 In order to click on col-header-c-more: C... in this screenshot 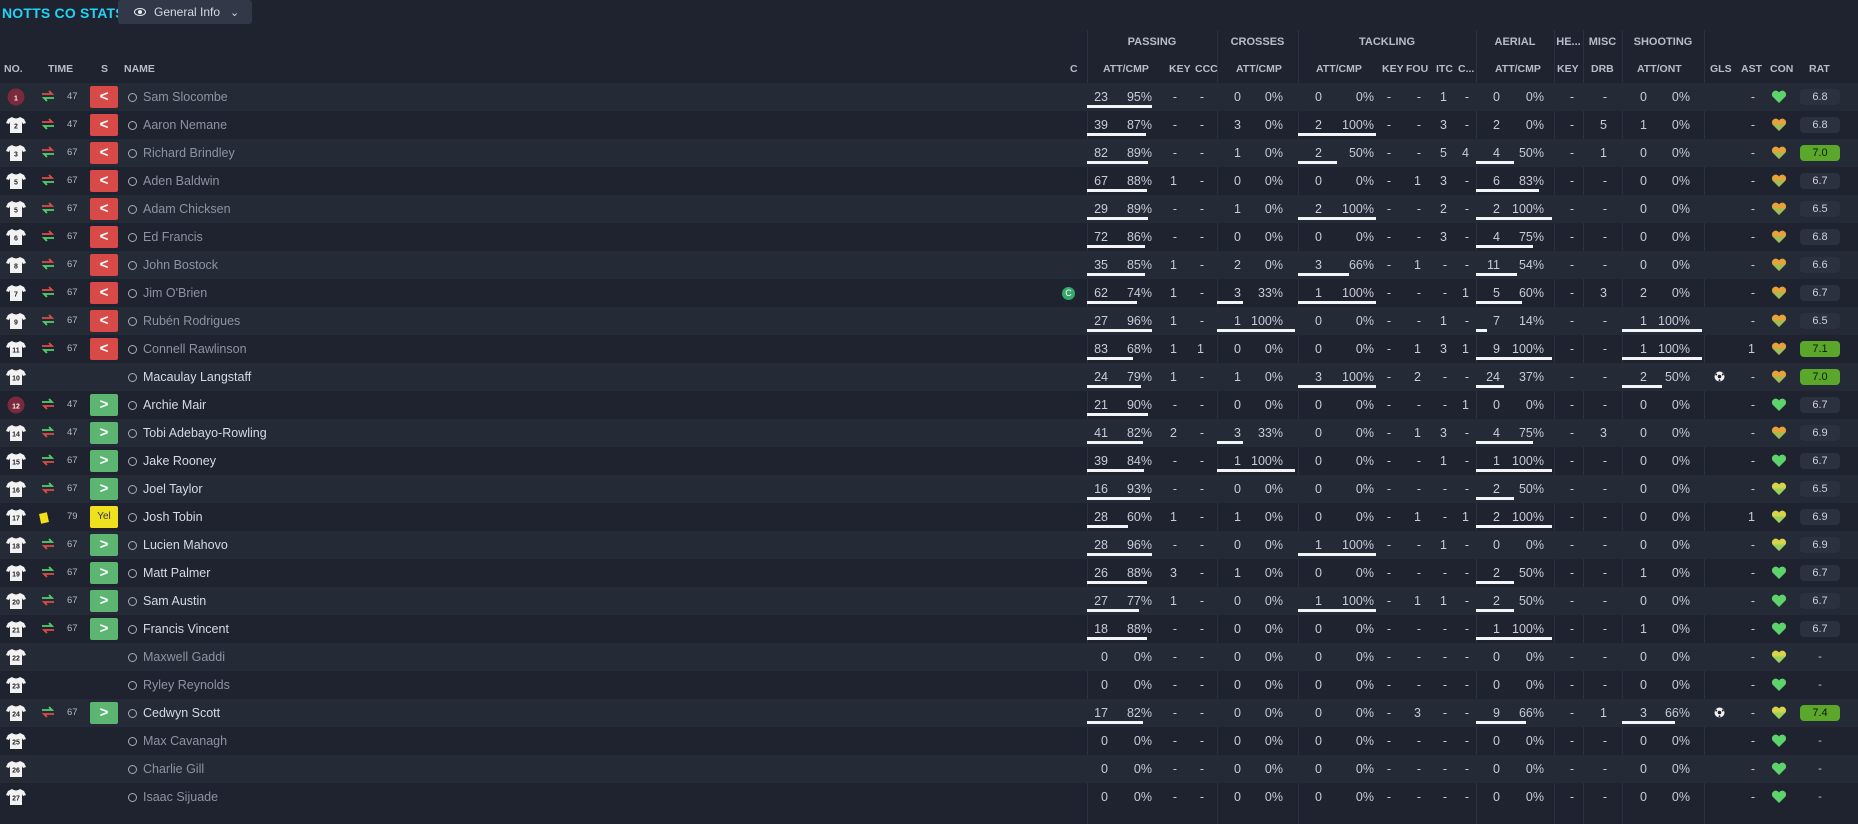, I will do `click(1466, 69)`.